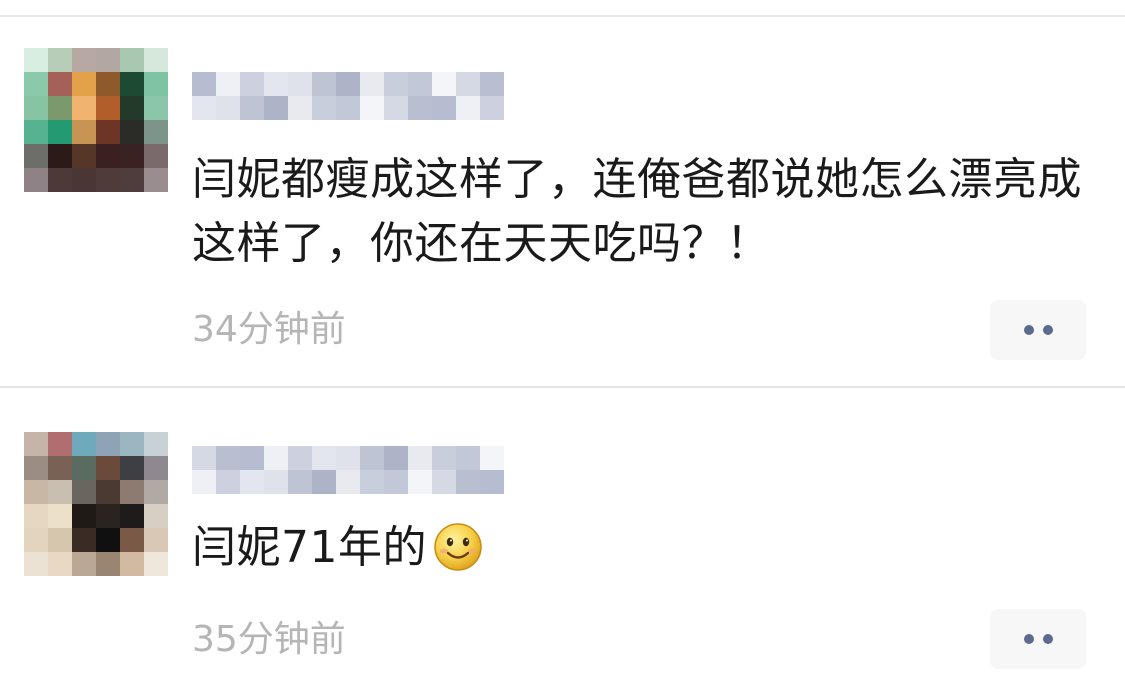  I want to click on comment-timestamp: 34分钟前, so click(269, 329).